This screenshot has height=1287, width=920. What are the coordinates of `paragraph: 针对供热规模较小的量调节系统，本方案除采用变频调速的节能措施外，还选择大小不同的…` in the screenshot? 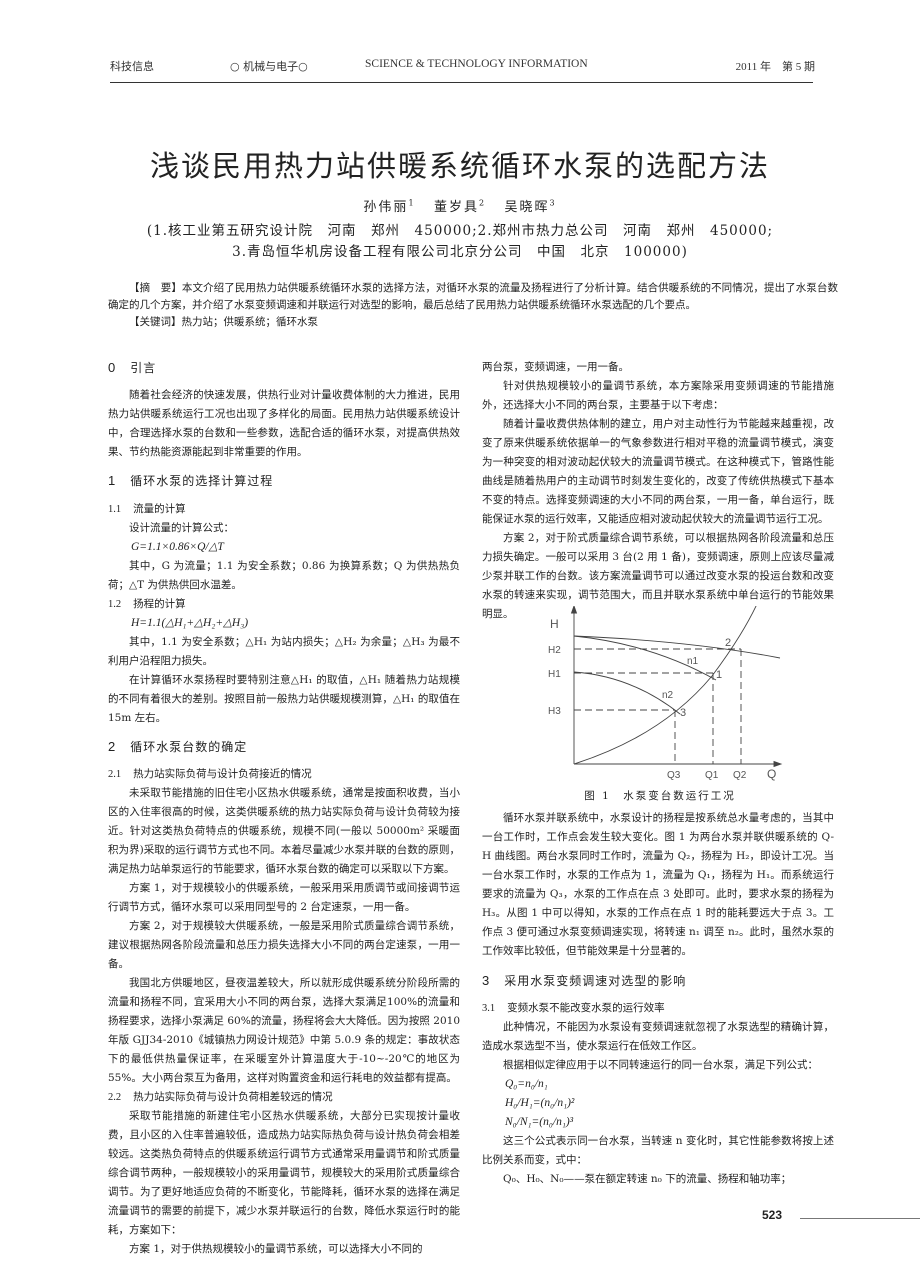 It's located at (658, 395).